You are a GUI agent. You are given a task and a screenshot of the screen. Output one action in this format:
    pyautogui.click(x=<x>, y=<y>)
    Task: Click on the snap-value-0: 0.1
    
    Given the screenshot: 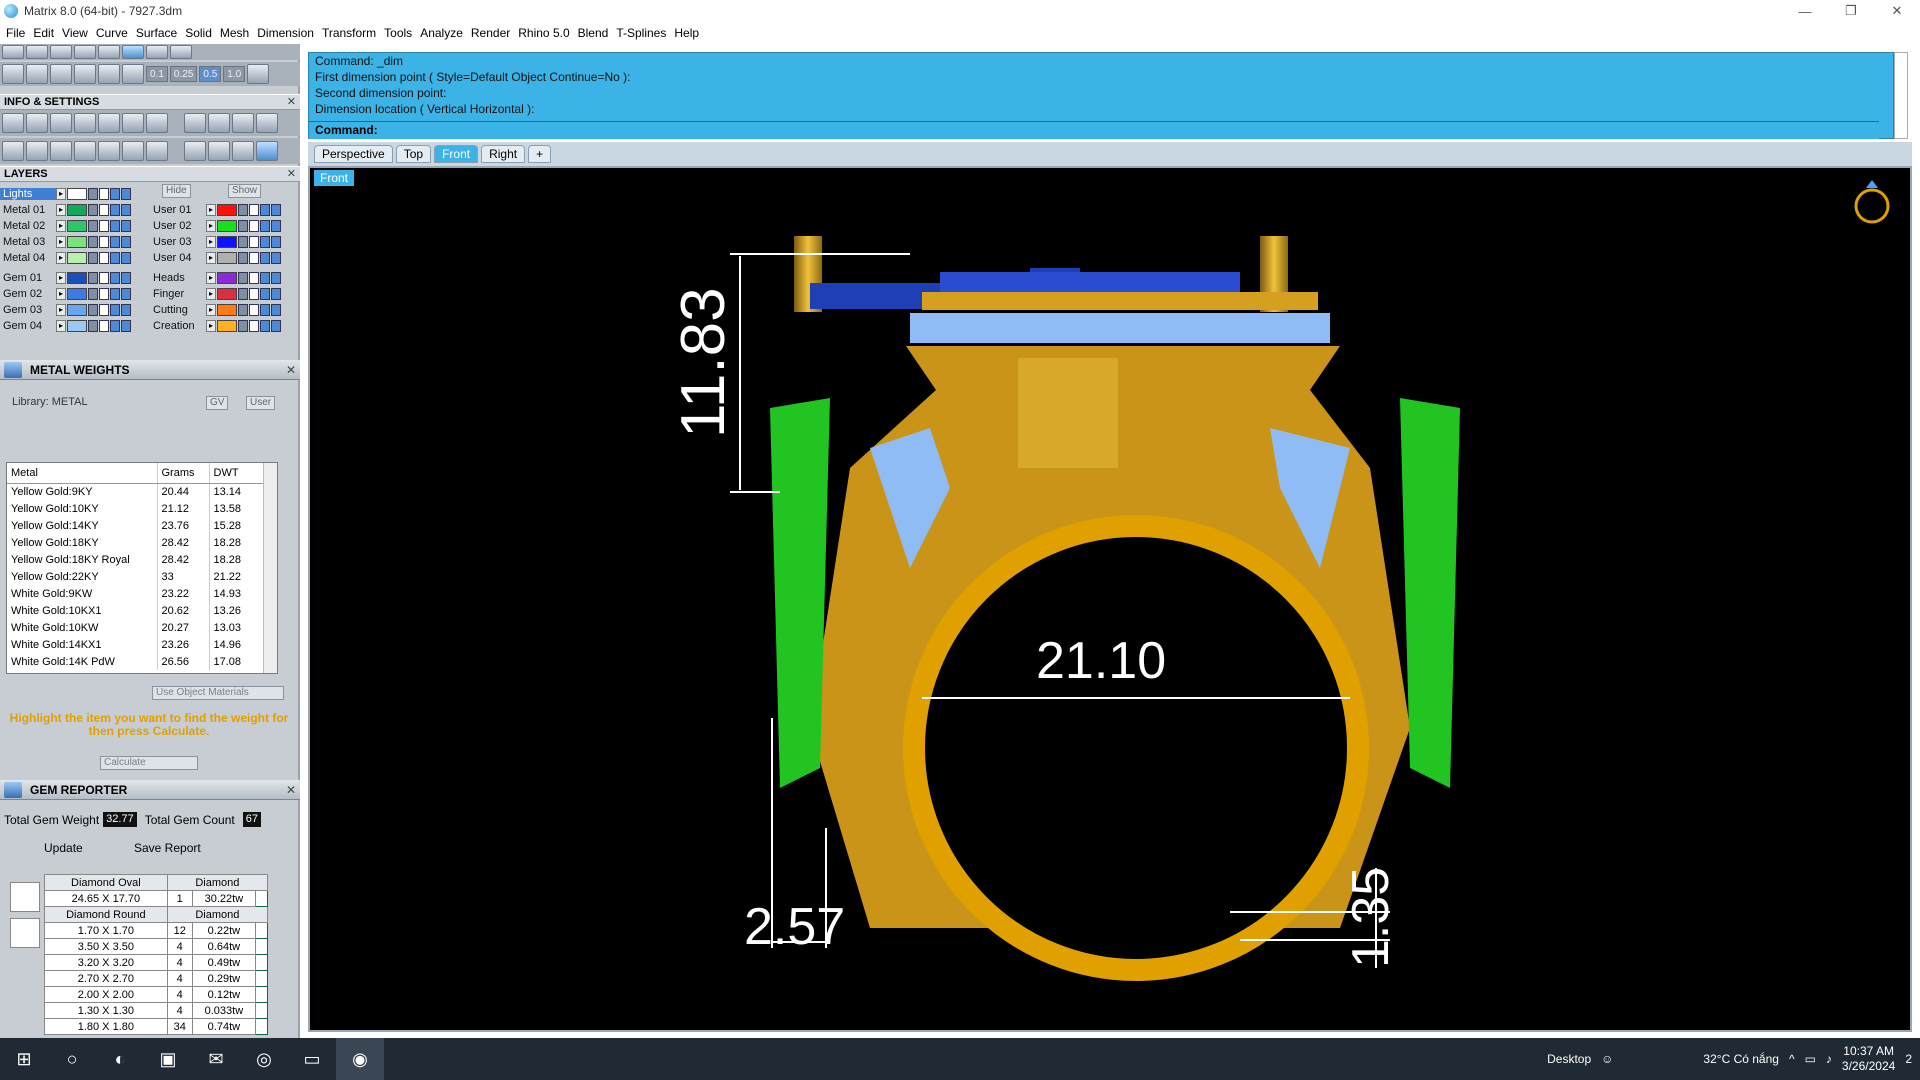 What is the action you would take?
    pyautogui.click(x=157, y=74)
    